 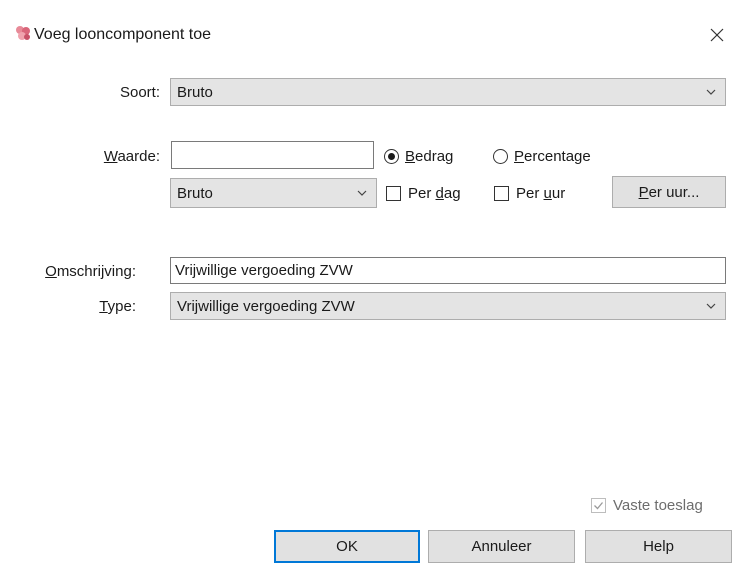 What do you see at coordinates (117, 306) in the screenshot?
I see `type-label: Type:` at bounding box center [117, 306].